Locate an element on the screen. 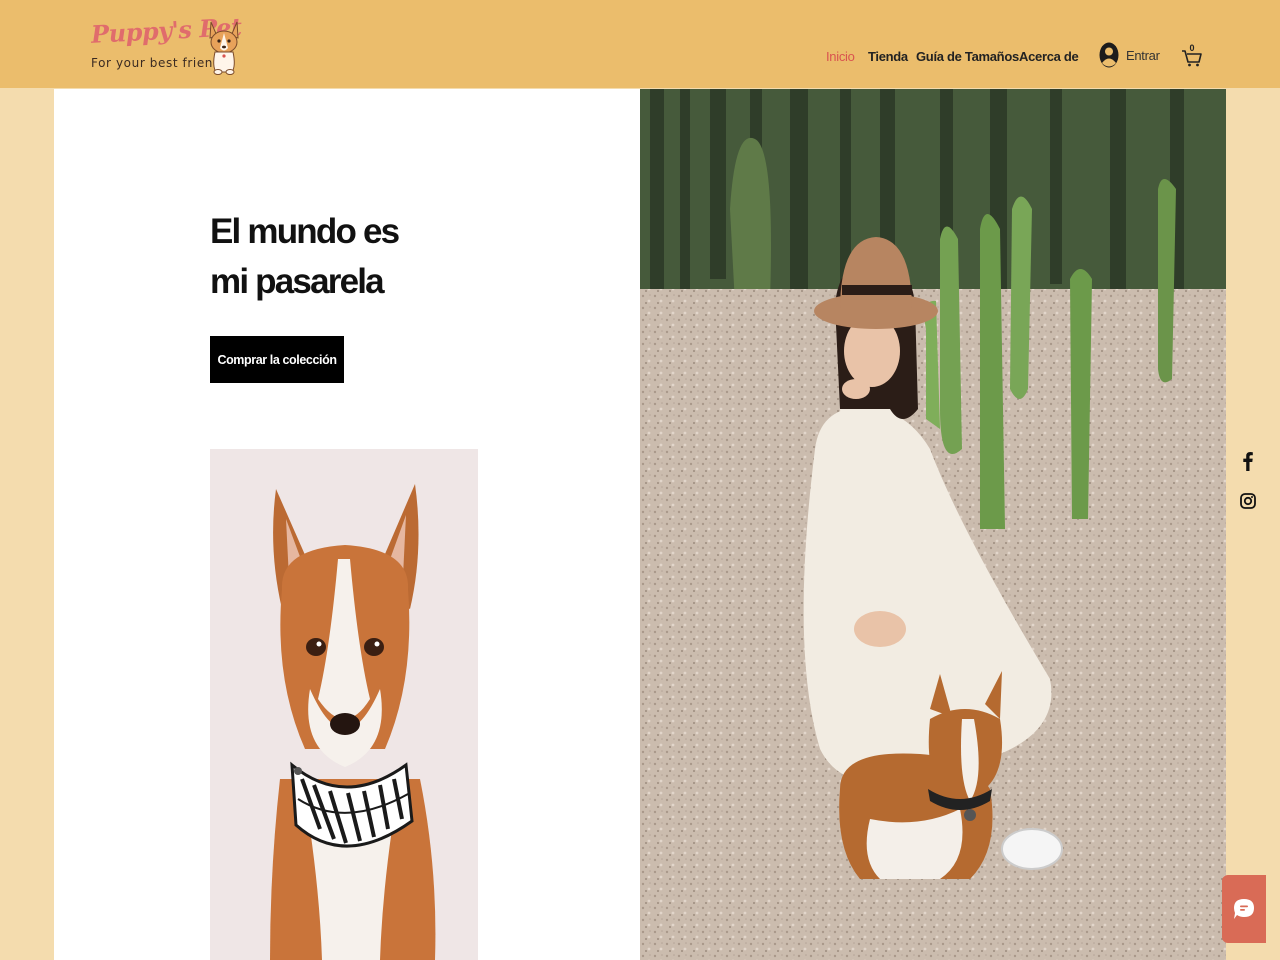  nav-item-tienda: Tienda is located at coordinates (888, 56).